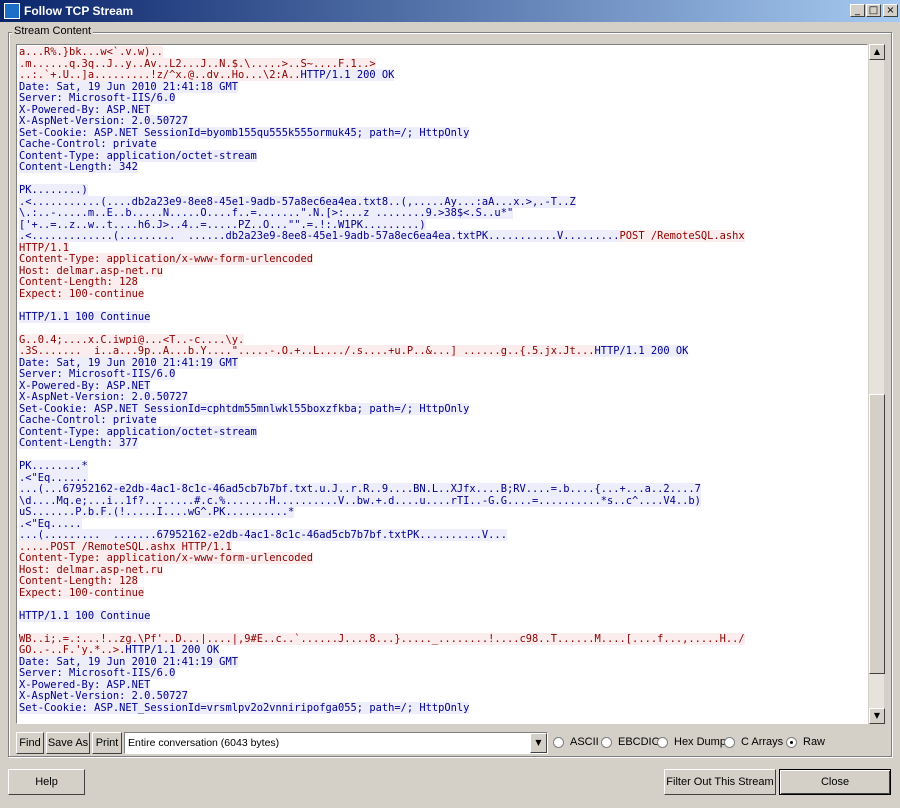 This screenshot has width=900, height=808. I want to click on stream-line: PK........*, so click(443, 466).